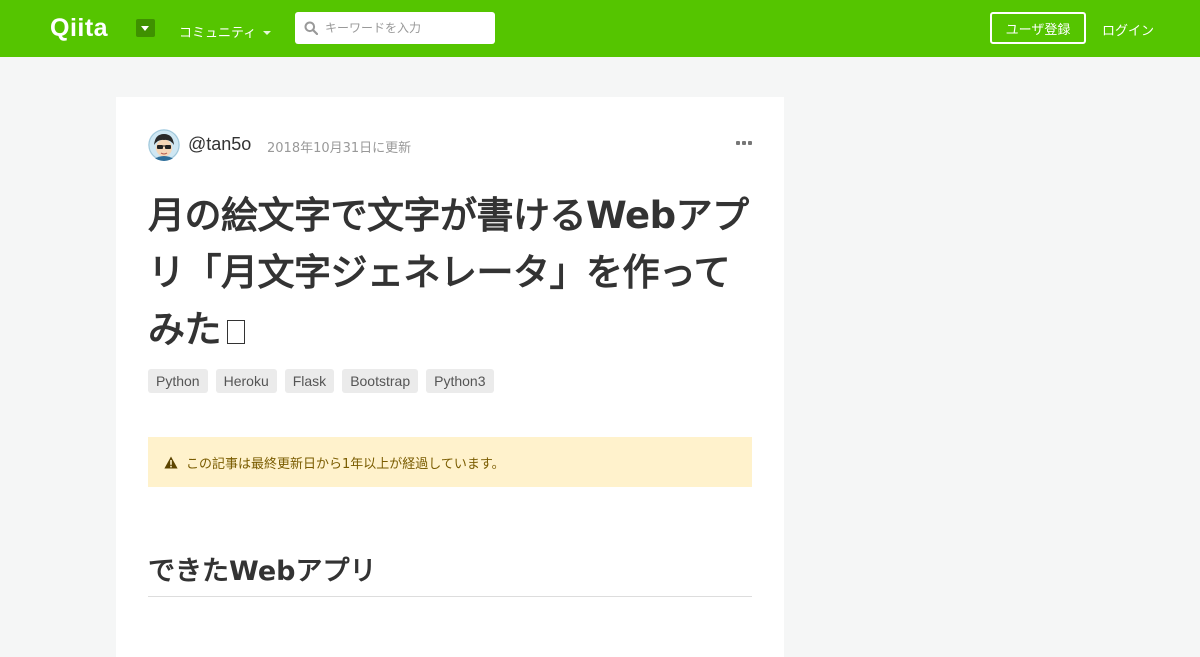  Describe the element at coordinates (450, 574) in the screenshot. I see `section-heading: できたWebアプリ` at that location.